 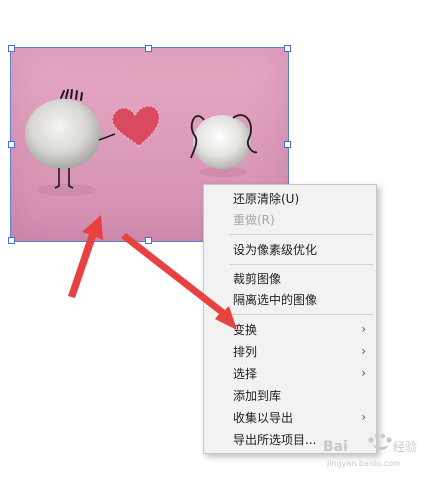 I want to click on menu-item-label: 还原清除(U), so click(x=266, y=199).